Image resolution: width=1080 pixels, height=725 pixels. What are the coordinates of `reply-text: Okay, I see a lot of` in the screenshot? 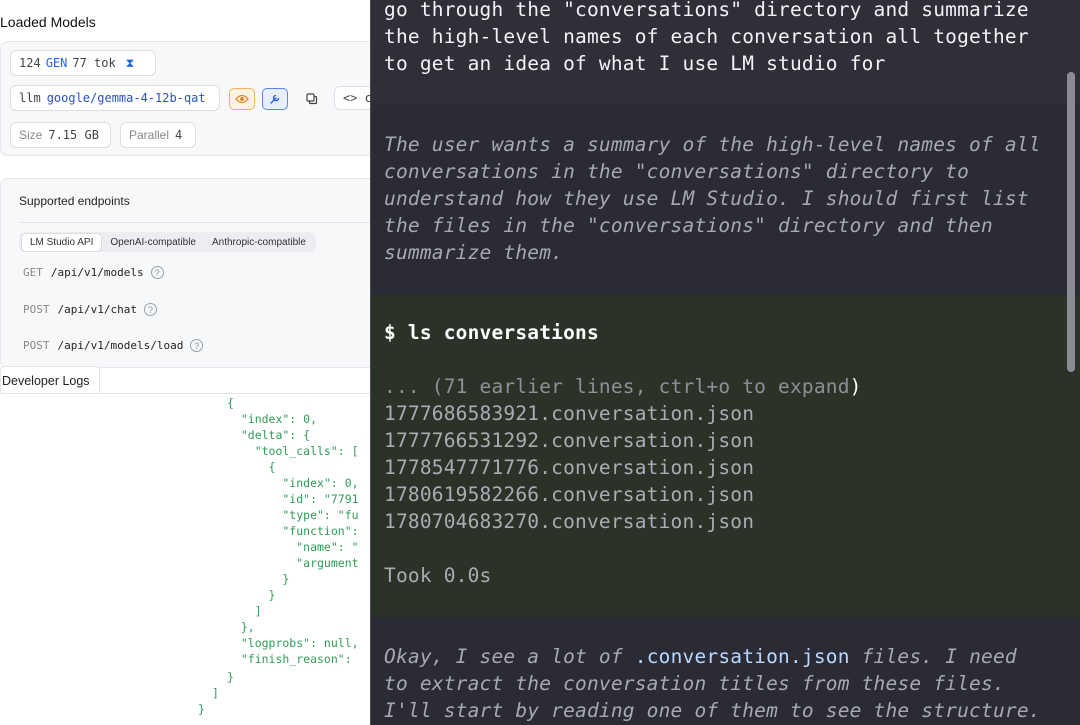 It's located at (509, 656).